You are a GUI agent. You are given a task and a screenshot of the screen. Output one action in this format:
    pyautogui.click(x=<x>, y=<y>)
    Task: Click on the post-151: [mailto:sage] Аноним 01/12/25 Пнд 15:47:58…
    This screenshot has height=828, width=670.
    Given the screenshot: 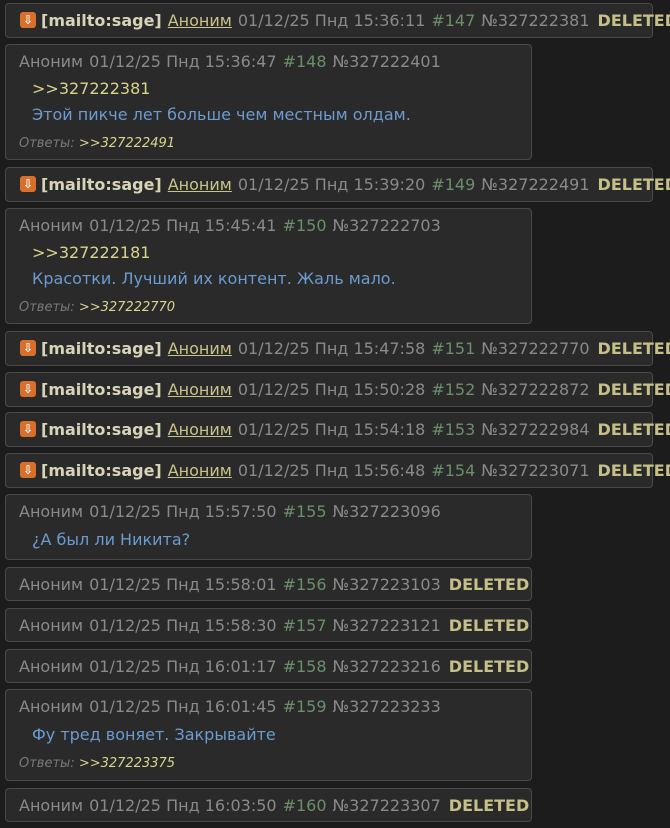 What is the action you would take?
    pyautogui.click(x=337, y=348)
    